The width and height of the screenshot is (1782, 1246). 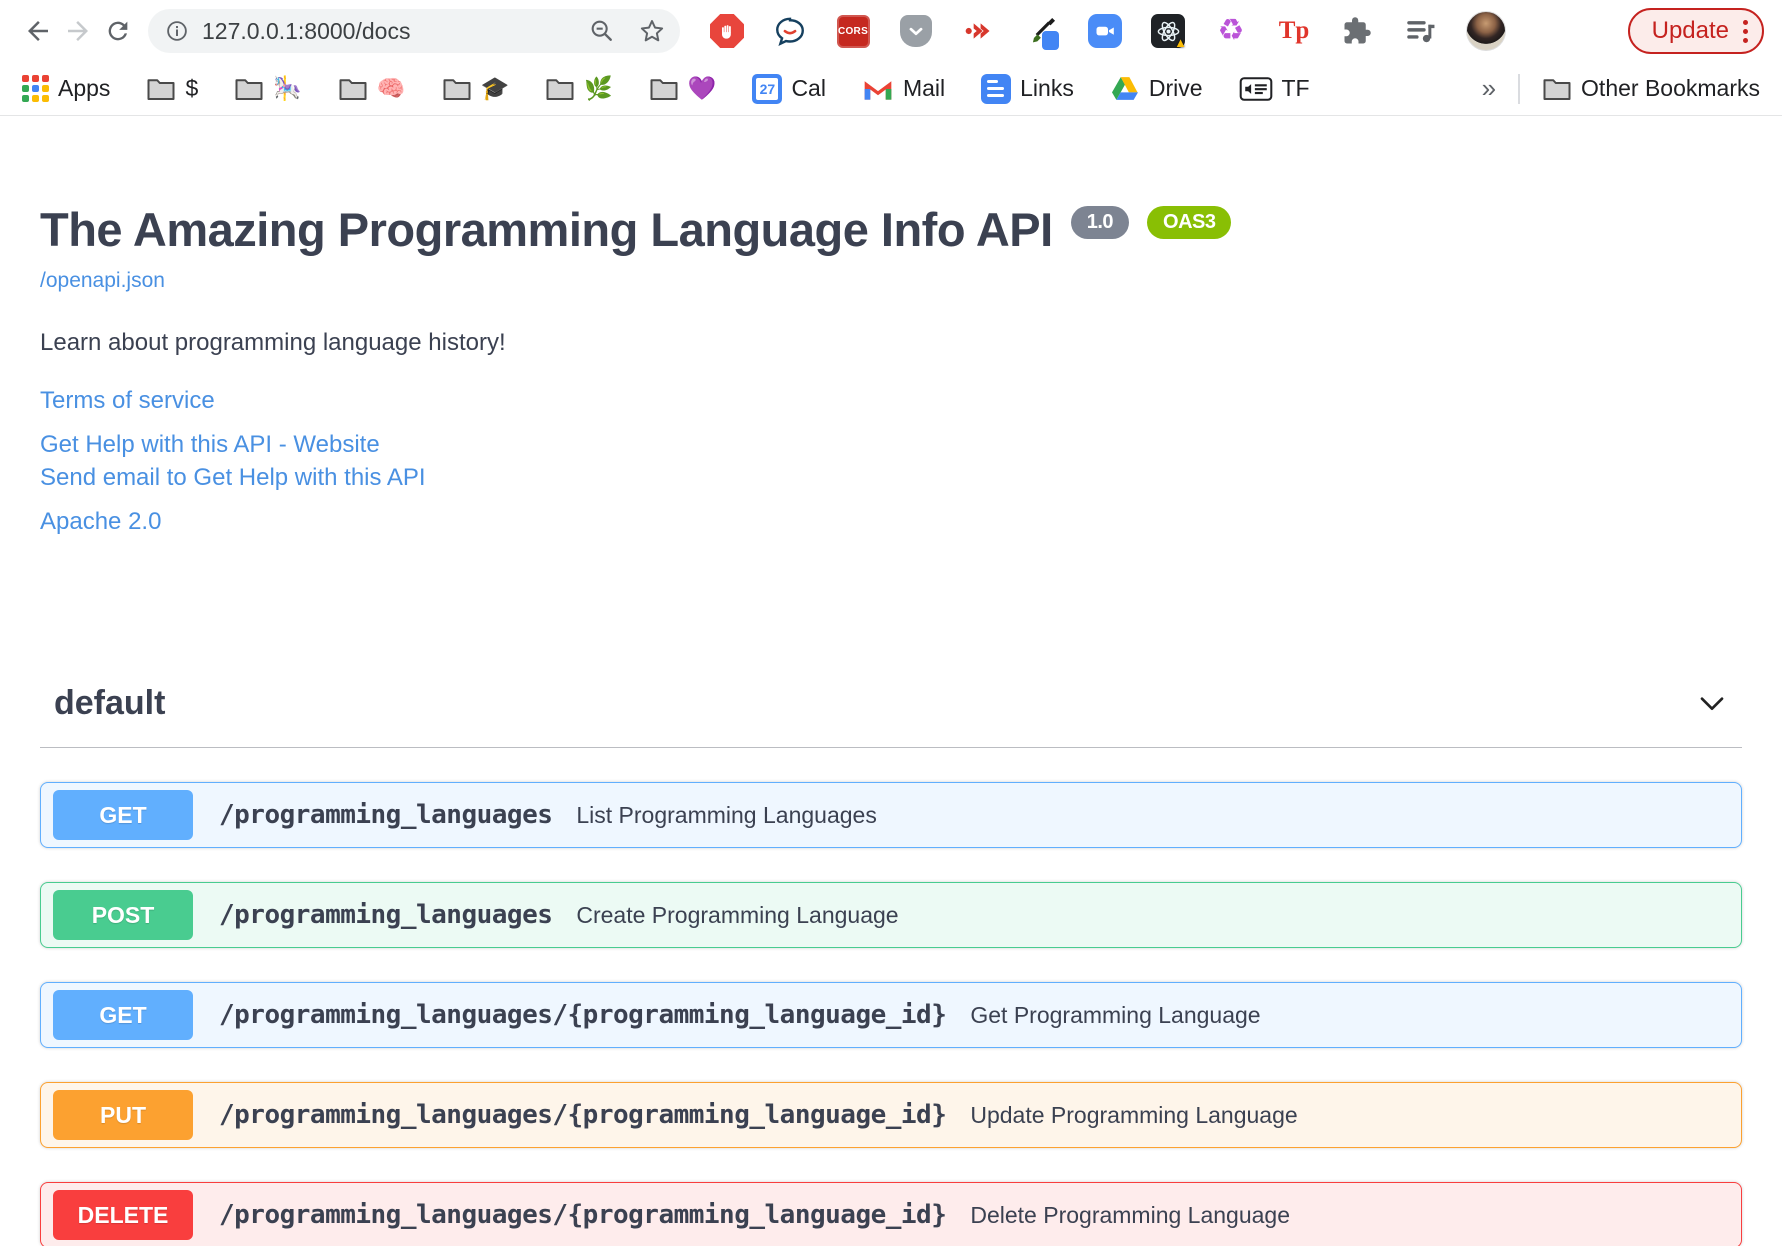 I want to click on endpoint-summary: List Programming Languages, so click(x=726, y=814).